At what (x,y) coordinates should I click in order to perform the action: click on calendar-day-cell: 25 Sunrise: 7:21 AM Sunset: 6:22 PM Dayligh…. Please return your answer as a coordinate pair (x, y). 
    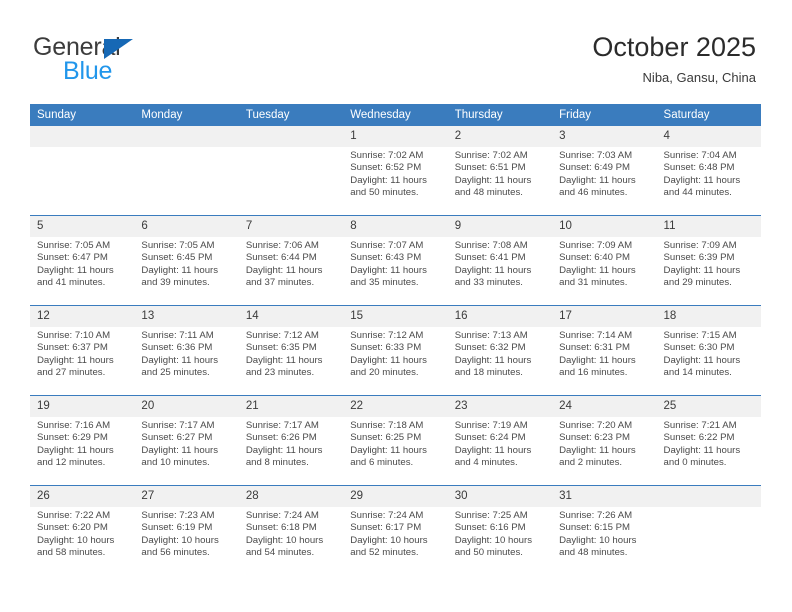
    Looking at the image, I should click on (708, 440).